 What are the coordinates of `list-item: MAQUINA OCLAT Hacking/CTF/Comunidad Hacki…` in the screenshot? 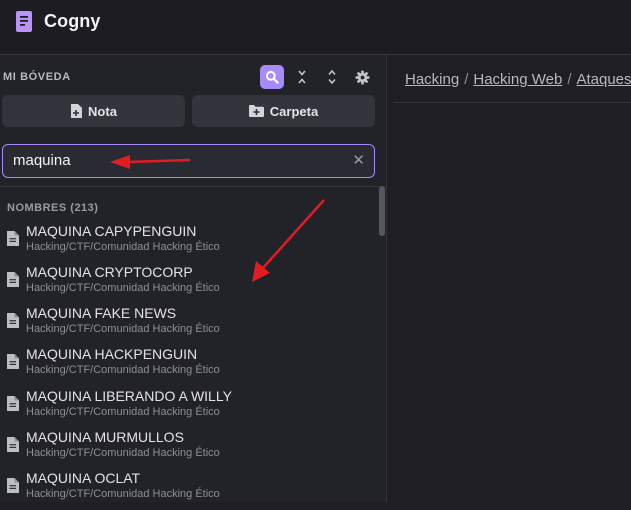 It's located at (187, 490).